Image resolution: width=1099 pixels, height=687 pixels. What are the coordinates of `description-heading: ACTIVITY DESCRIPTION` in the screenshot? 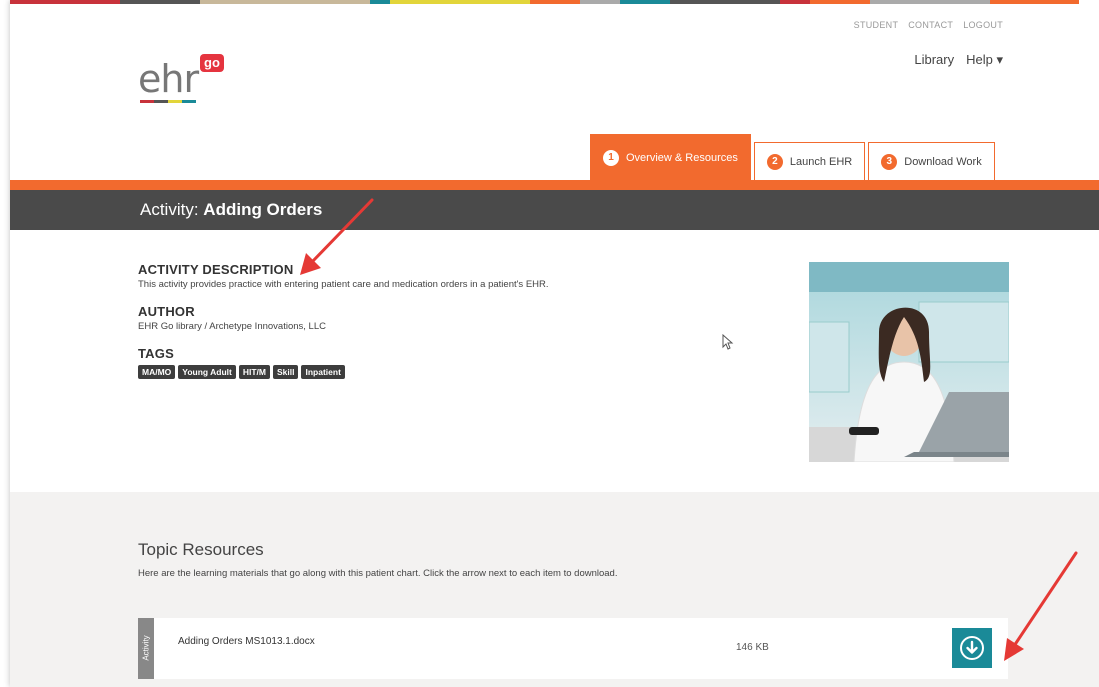 It's located at (216, 269).